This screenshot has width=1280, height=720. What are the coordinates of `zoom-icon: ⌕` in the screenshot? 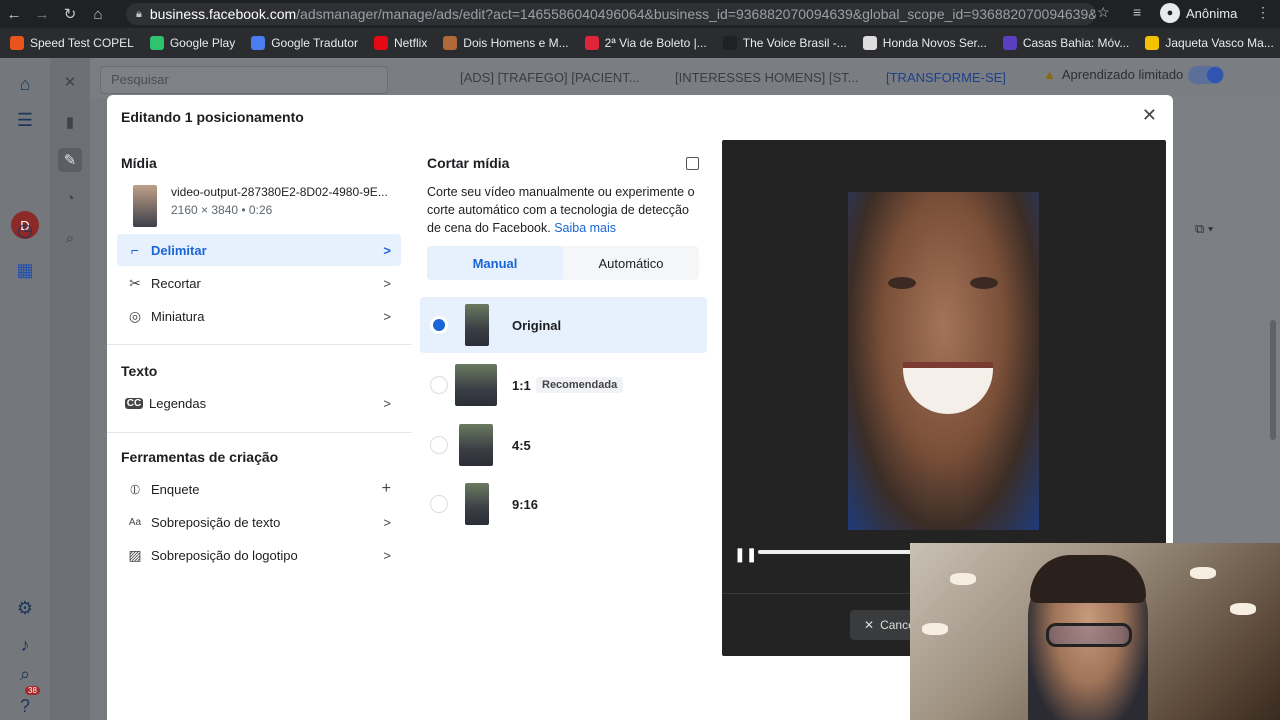 It's located at (70, 238).